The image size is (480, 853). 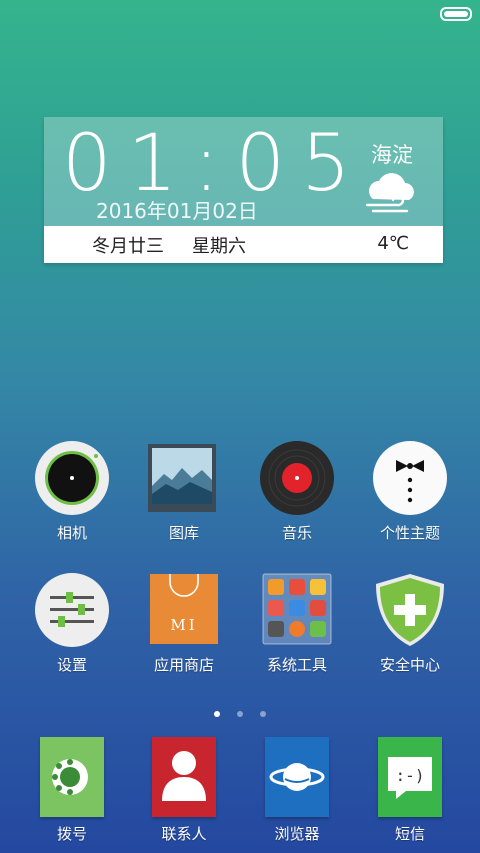 I want to click on lunar-date: 冬月廿三, so click(x=128, y=246).